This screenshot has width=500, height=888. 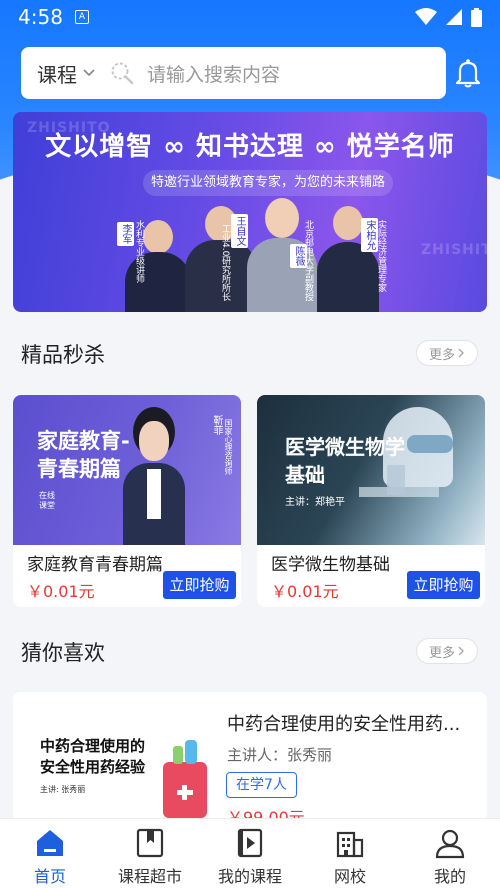 What do you see at coordinates (63, 789) in the screenshot?
I see `thumbnail-lecturer: 主讲: 张秀丽` at bounding box center [63, 789].